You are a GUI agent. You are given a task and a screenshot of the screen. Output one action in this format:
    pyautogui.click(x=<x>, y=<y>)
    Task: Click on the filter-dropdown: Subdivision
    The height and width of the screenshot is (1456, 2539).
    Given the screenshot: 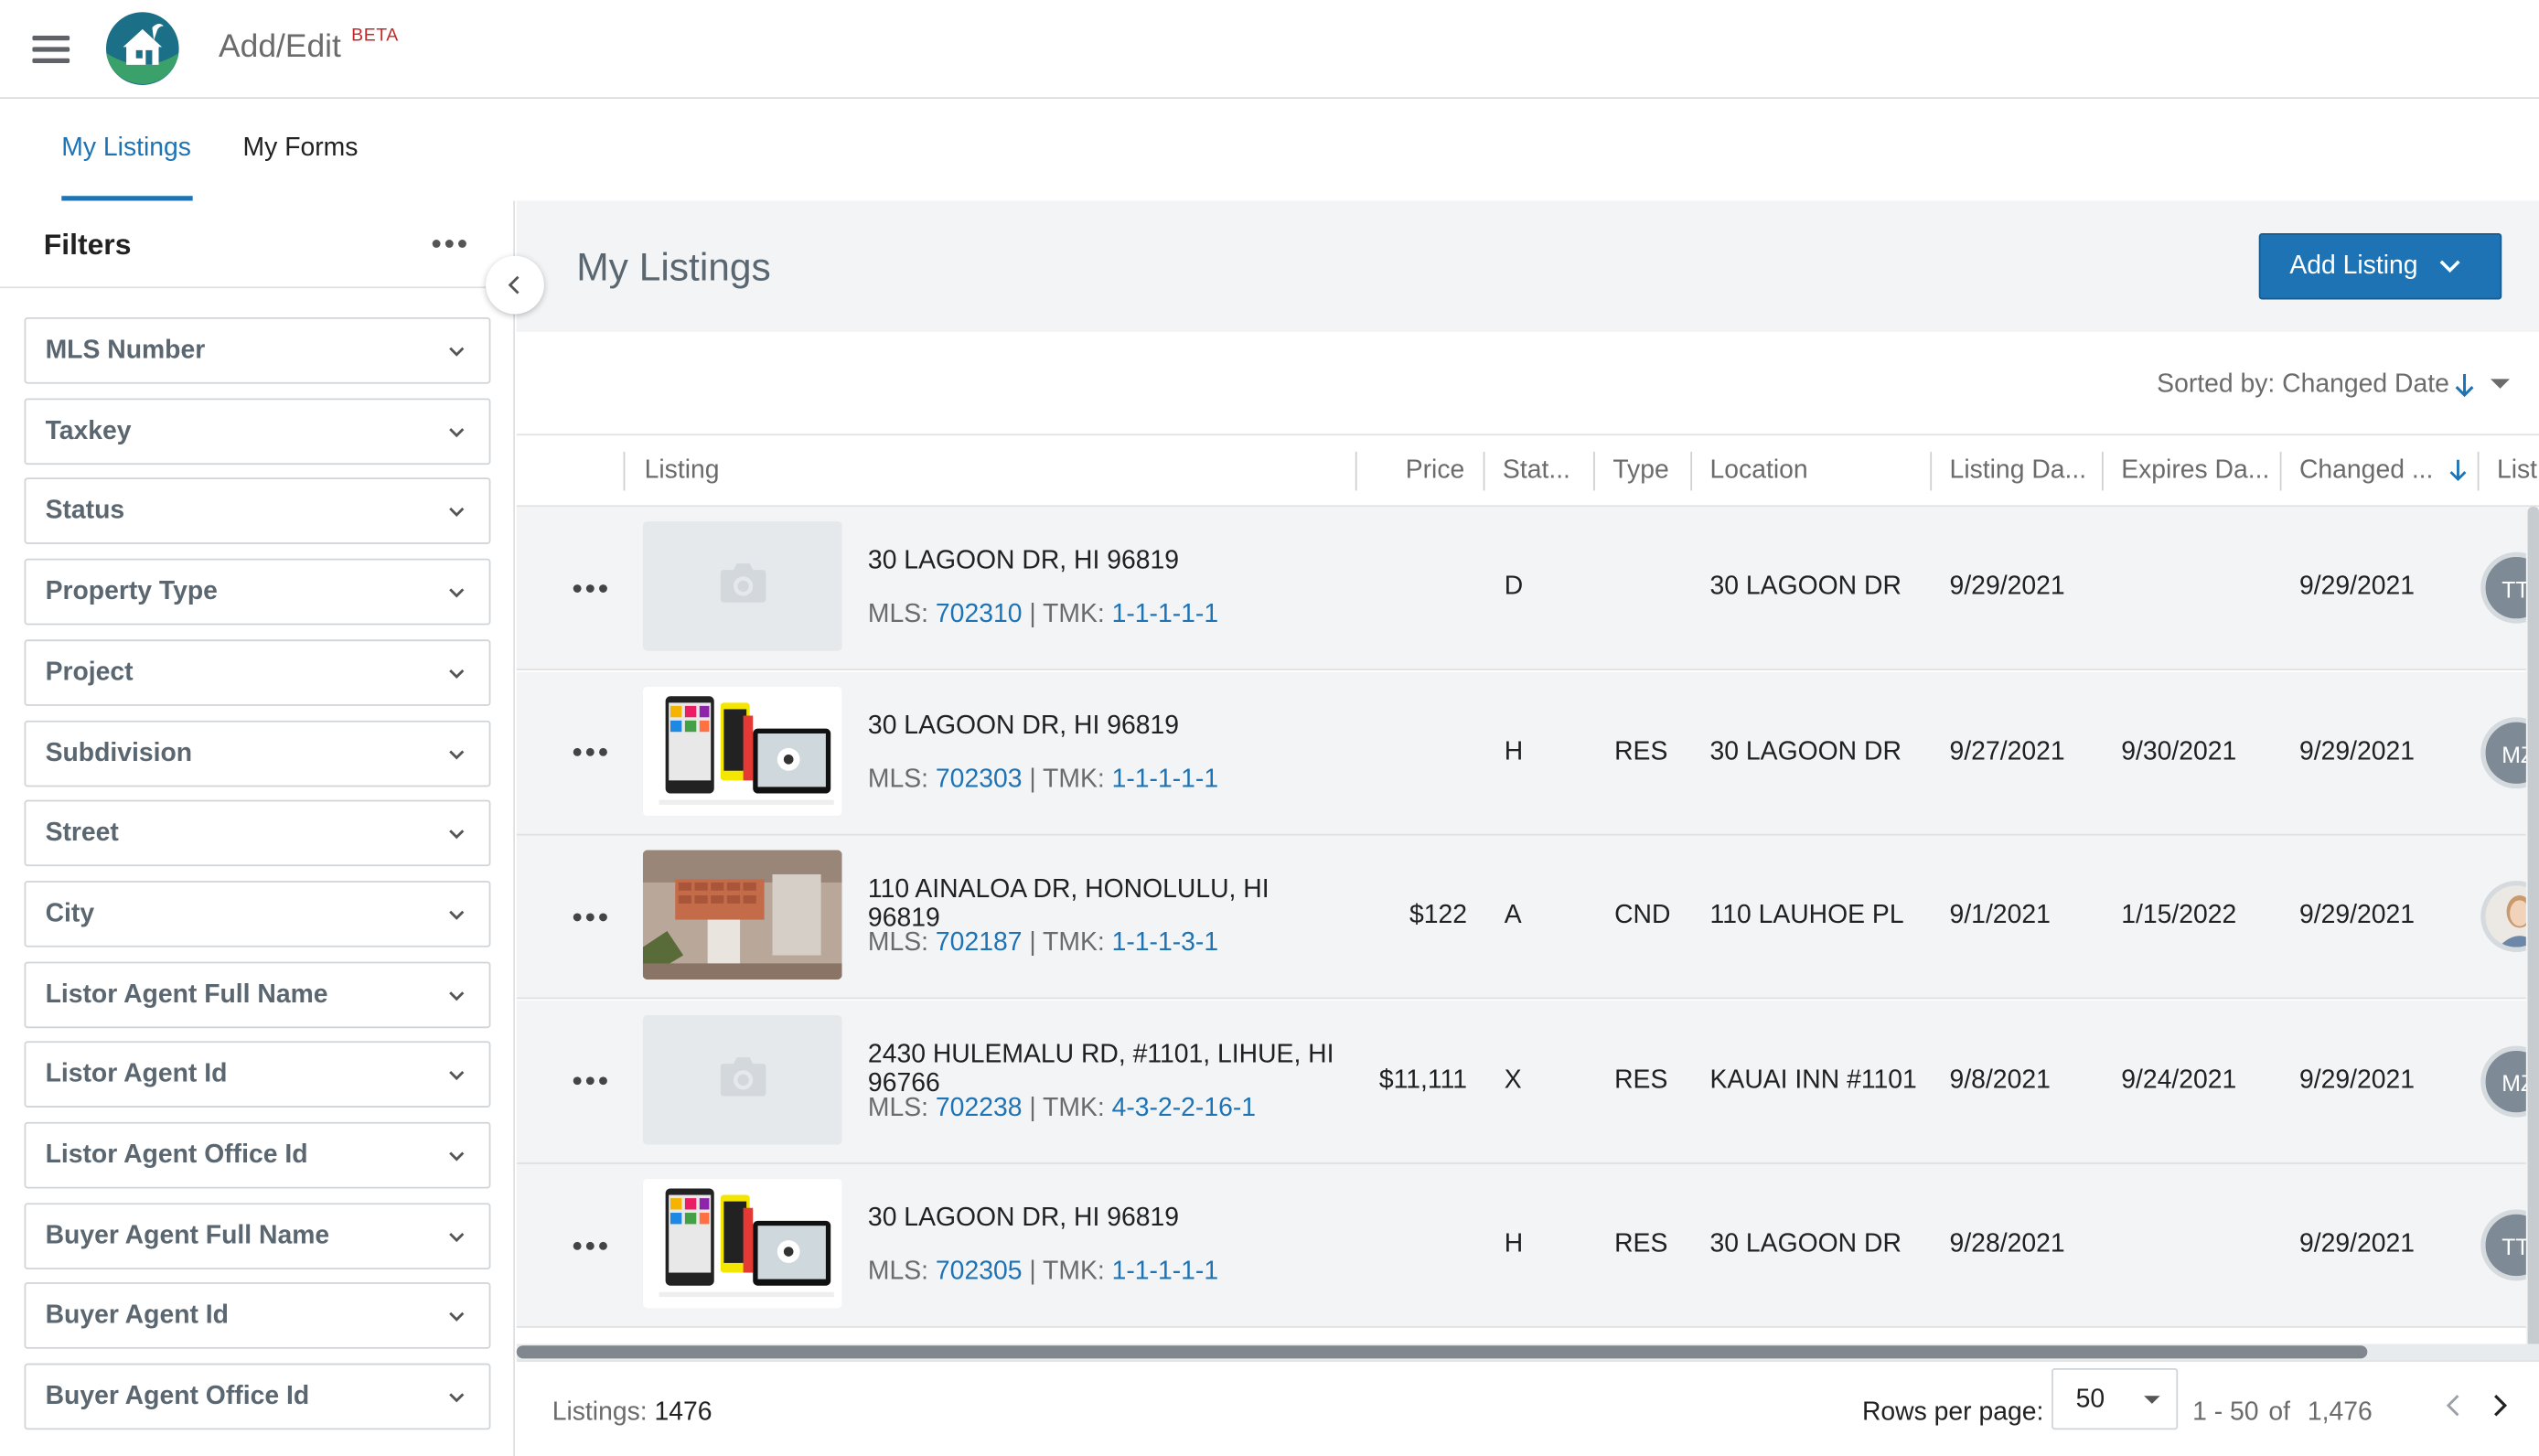 What is the action you would take?
    pyautogui.click(x=257, y=753)
    